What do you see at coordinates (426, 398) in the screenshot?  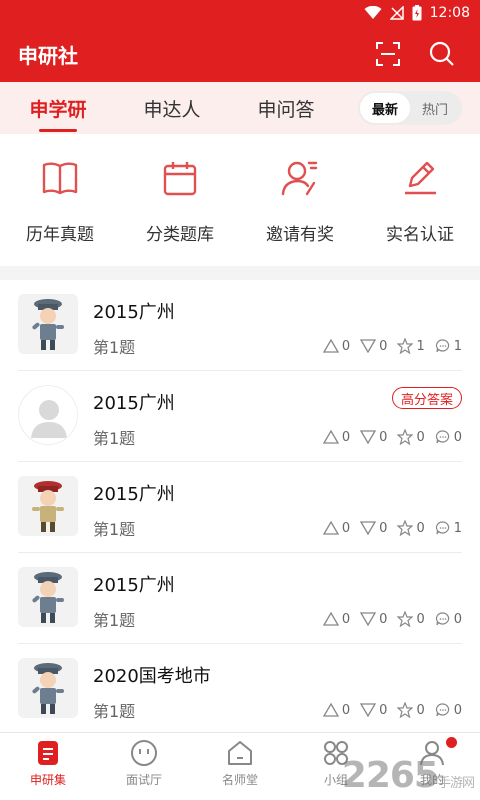 I see `high-score-badge: 高分答案` at bounding box center [426, 398].